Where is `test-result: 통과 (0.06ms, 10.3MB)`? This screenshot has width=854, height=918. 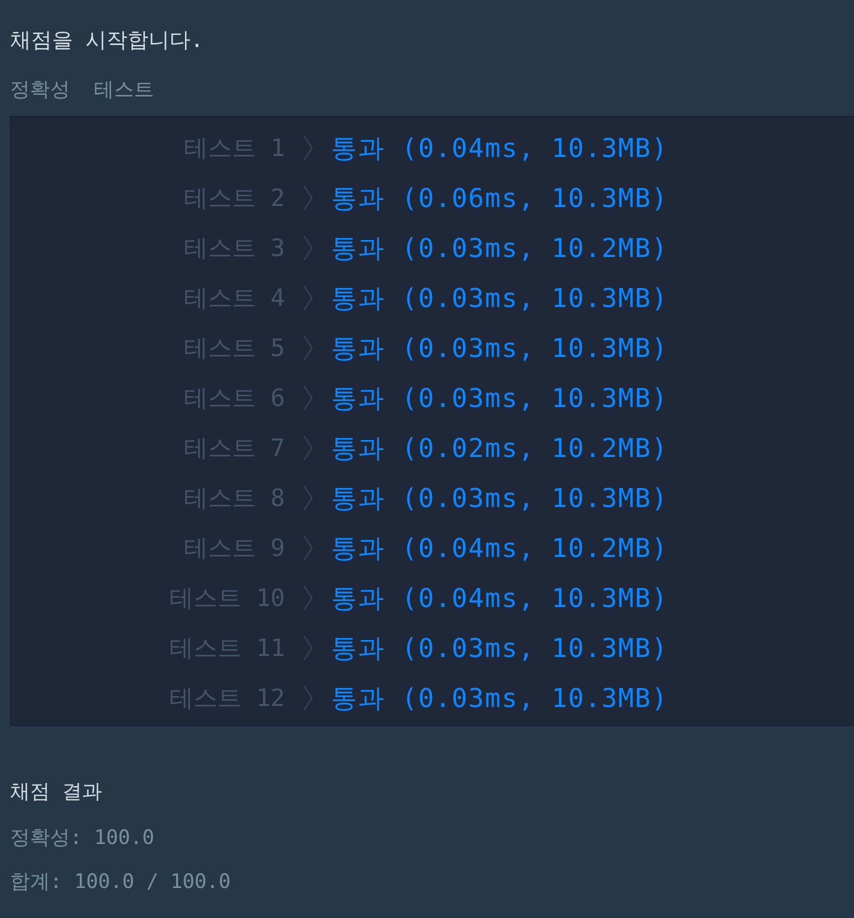
test-result: 통과 (0.06ms, 10.3MB) is located at coordinates (499, 199).